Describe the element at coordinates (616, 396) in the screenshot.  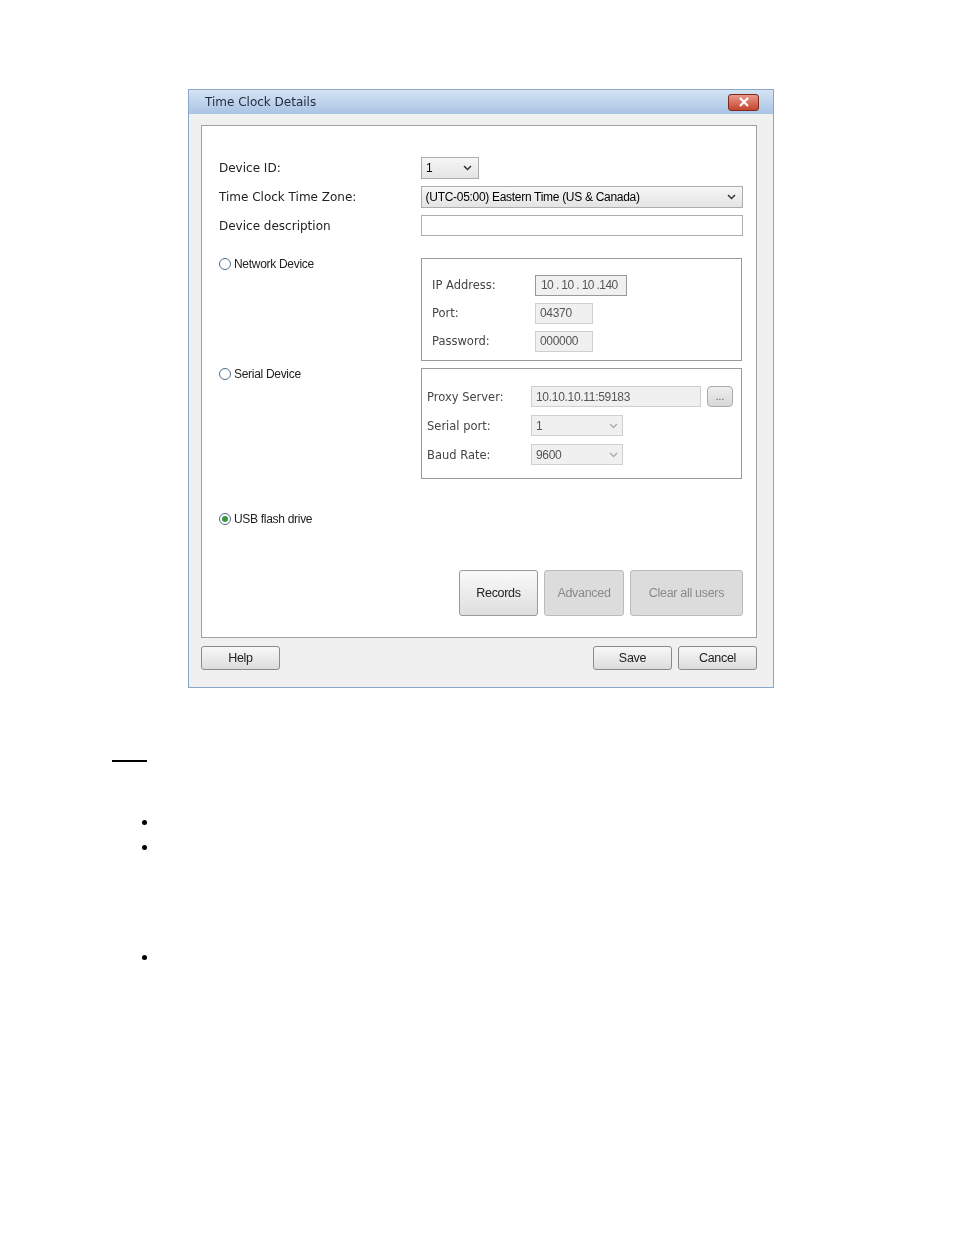
I see `text-field: 10.10.10.11:59183` at that location.